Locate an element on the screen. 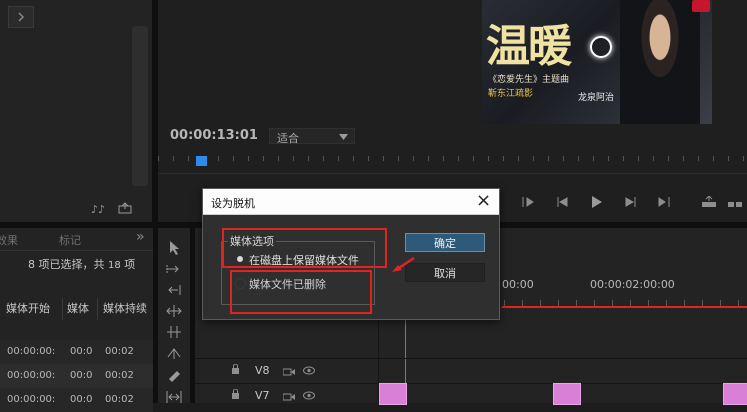 This screenshot has height=412, width=747. video-line2: 靳东江疏影 is located at coordinates (511, 94).